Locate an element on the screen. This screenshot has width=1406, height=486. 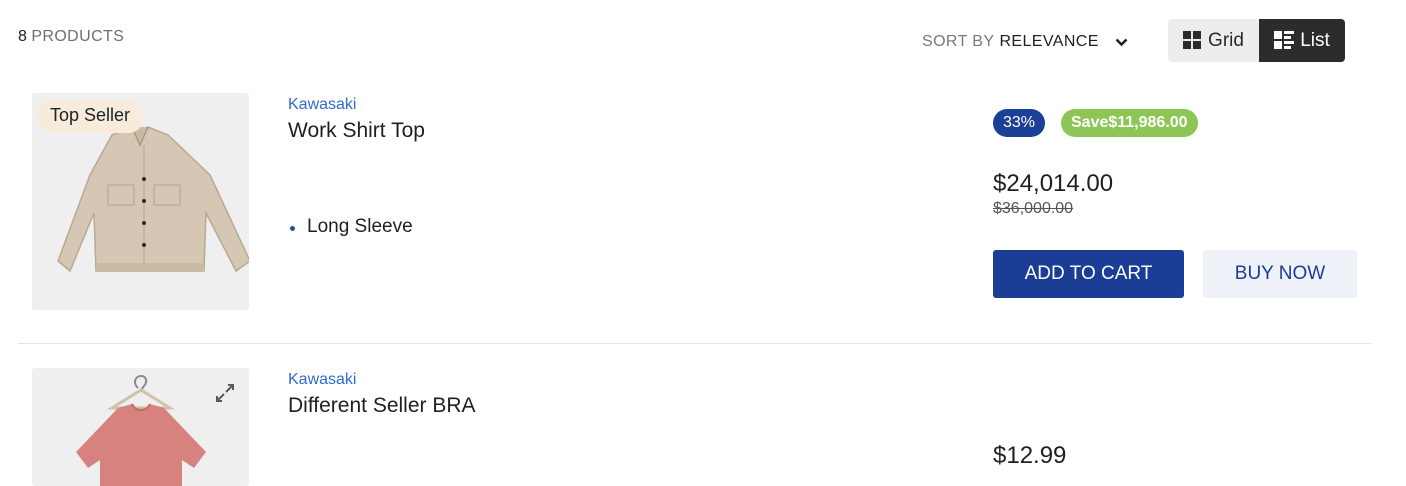
discount-percent-badge: 33% is located at coordinates (1019, 123).